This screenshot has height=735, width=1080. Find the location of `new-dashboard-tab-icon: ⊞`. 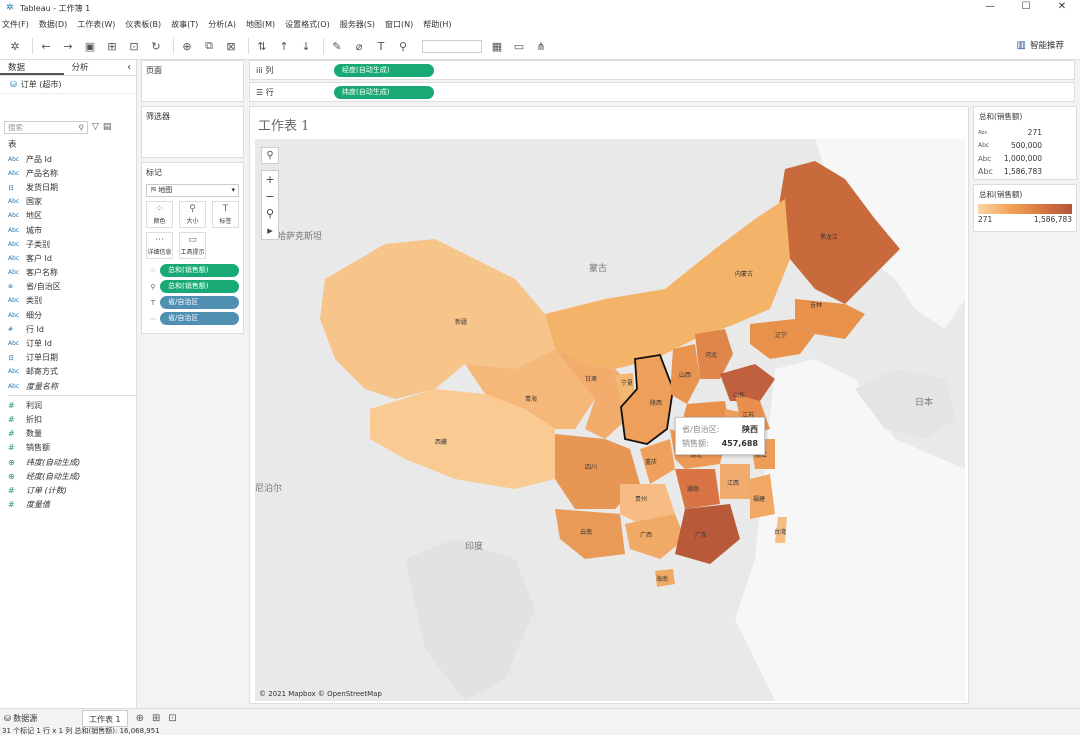

new-dashboard-tab-icon: ⊞ is located at coordinates (156, 718).